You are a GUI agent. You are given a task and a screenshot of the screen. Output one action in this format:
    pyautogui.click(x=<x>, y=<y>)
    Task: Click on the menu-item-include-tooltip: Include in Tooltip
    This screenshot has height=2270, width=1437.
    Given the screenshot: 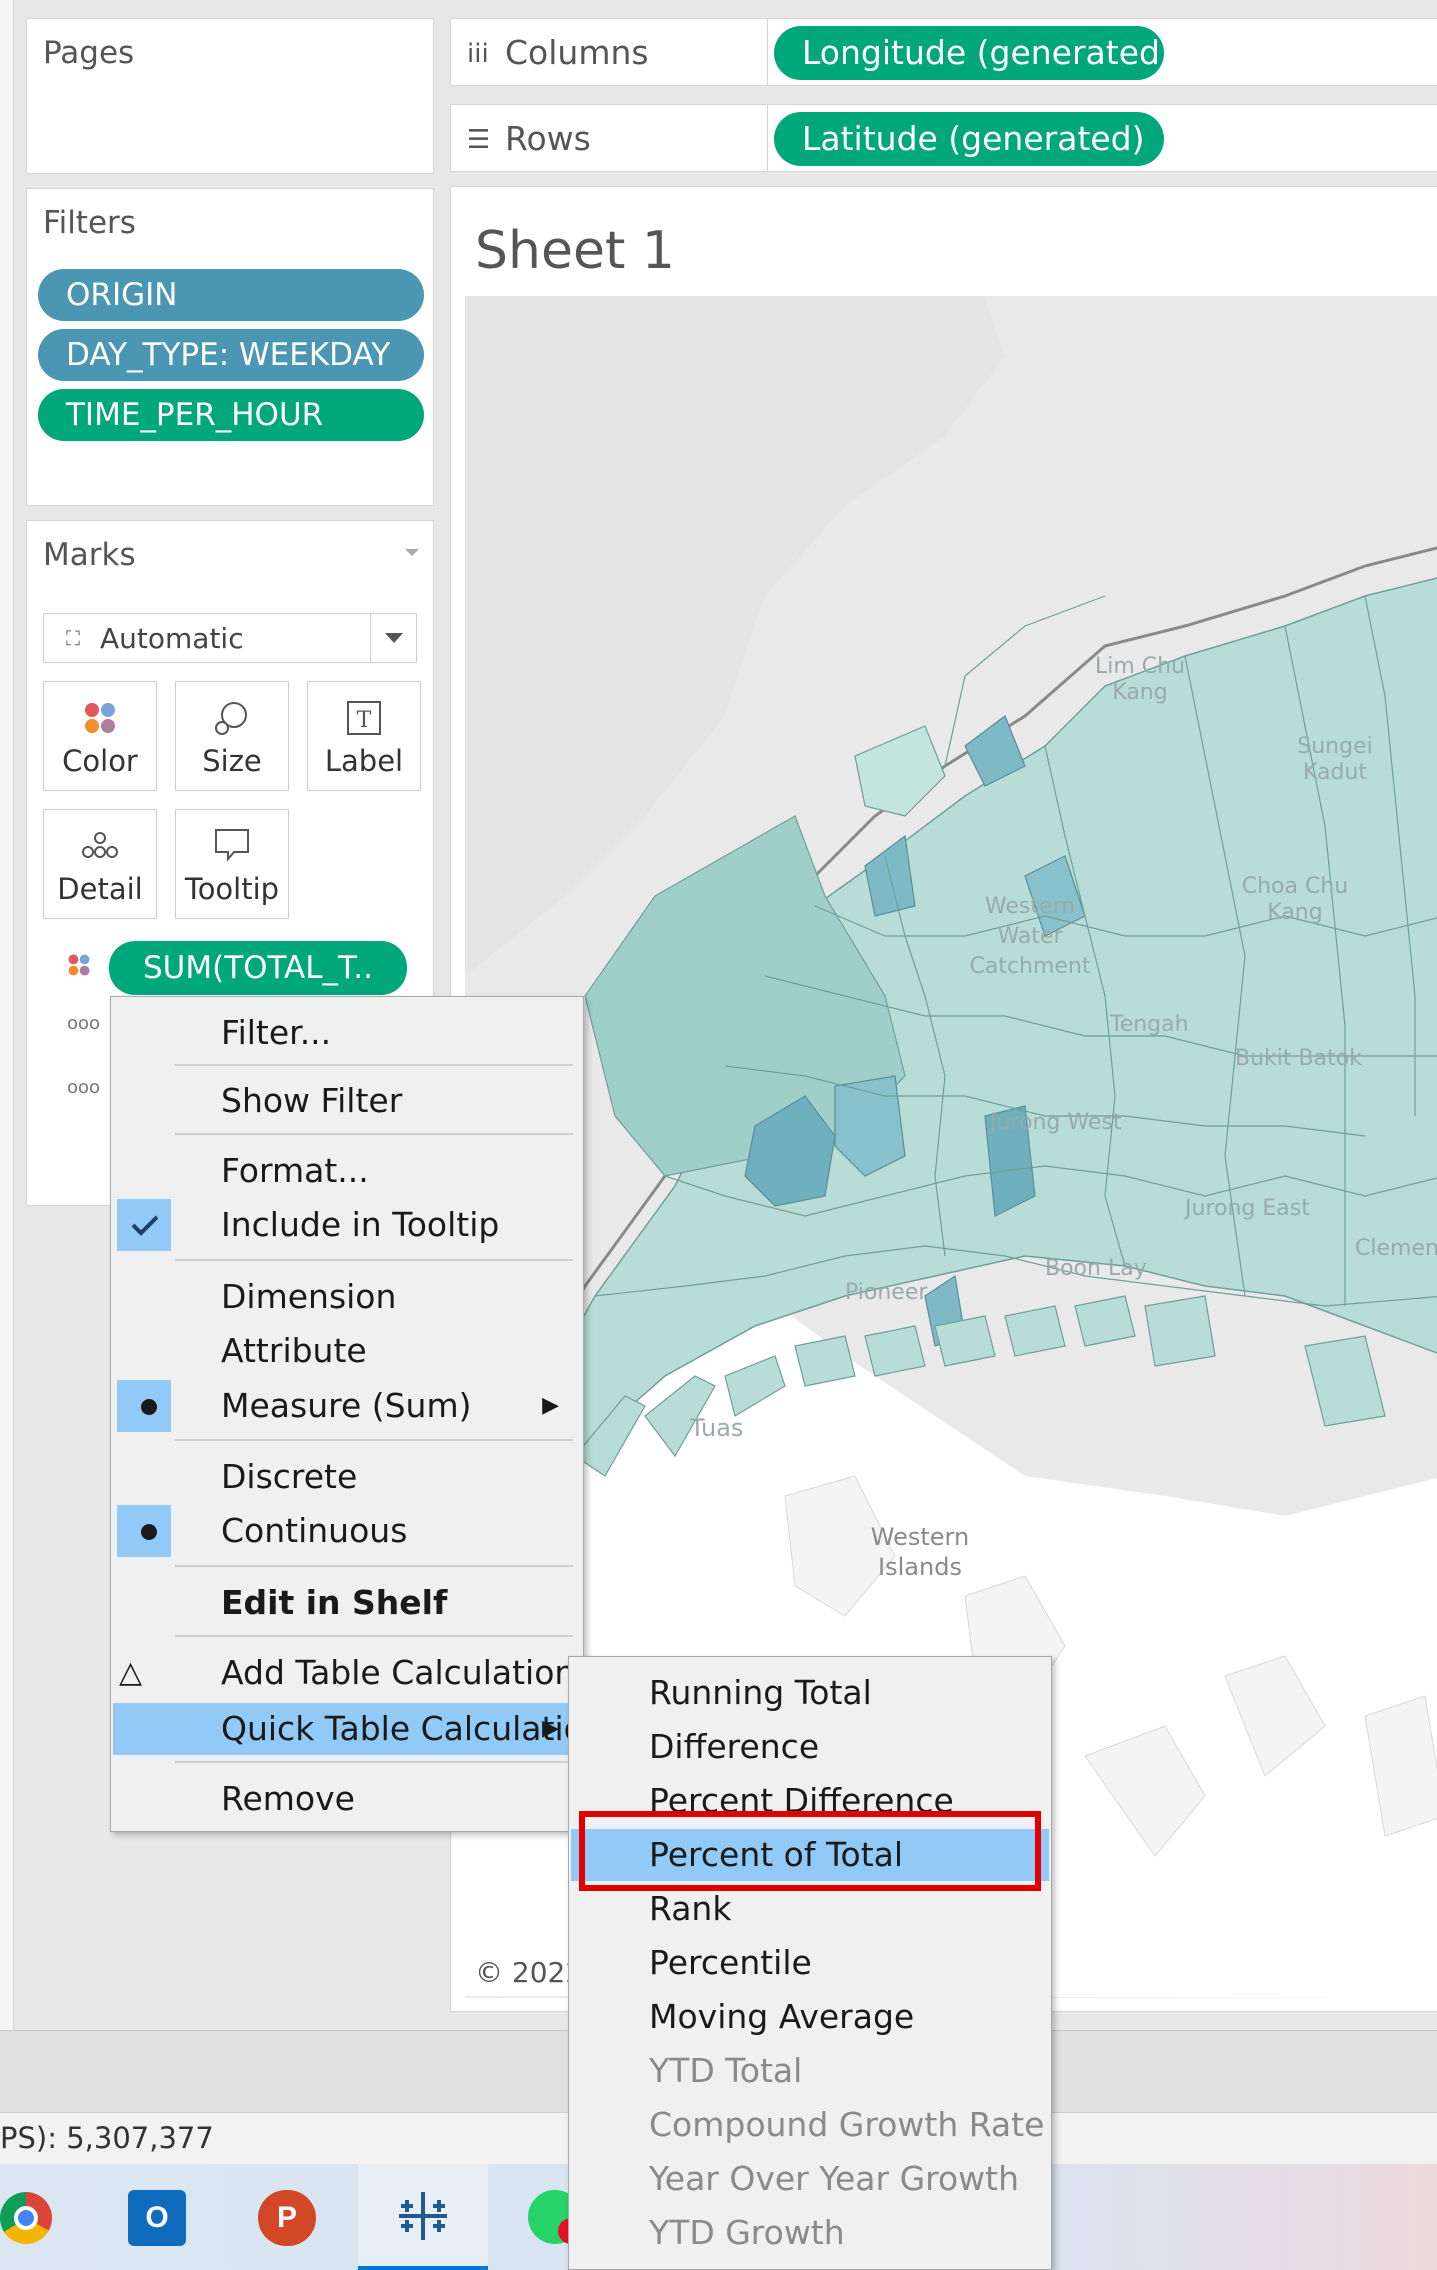 What is the action you would take?
    pyautogui.click(x=347, y=1225)
    